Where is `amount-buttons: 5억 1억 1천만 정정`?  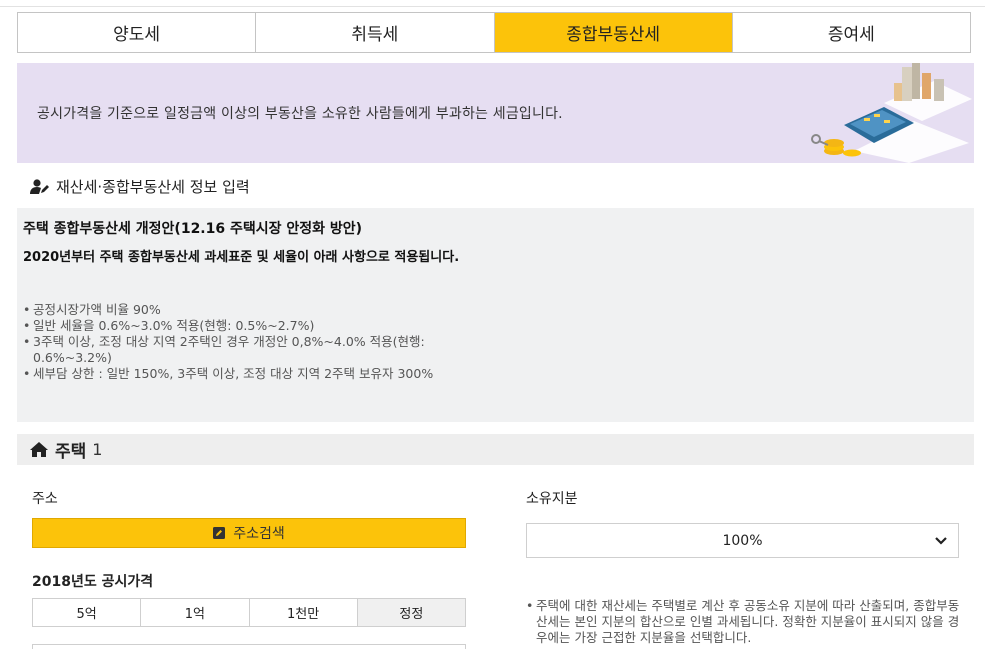
amount-buttons: 5억 1억 1천만 정정 is located at coordinates (249, 612).